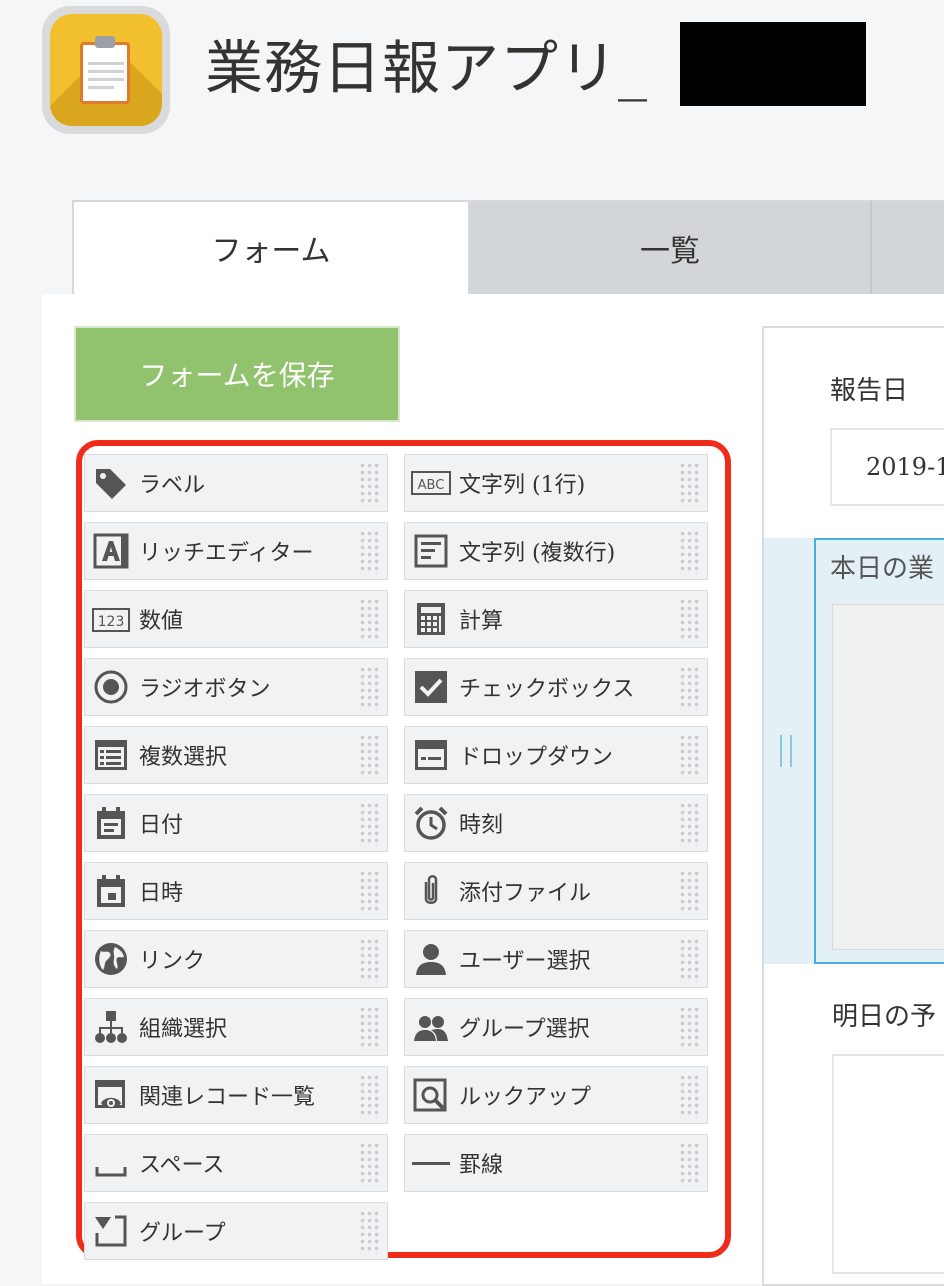  Describe the element at coordinates (111, 483) in the screenshot. I see `tag-icon` at that location.